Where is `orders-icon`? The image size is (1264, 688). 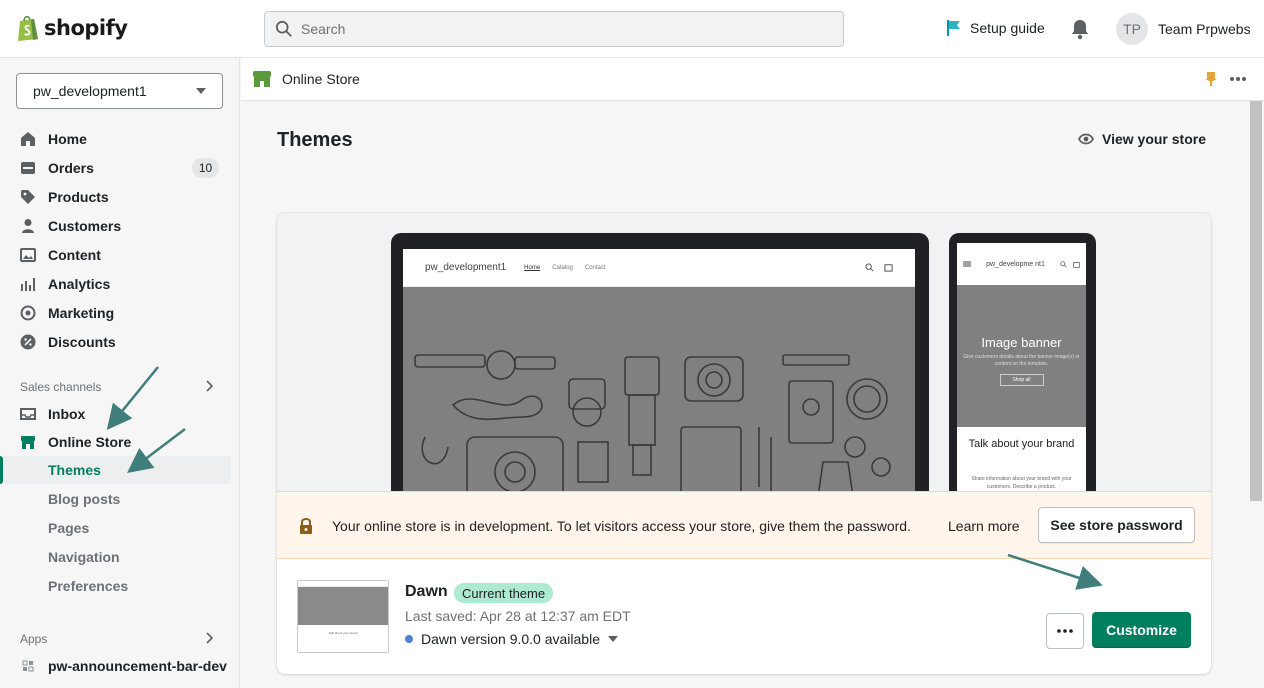 orders-icon is located at coordinates (28, 168).